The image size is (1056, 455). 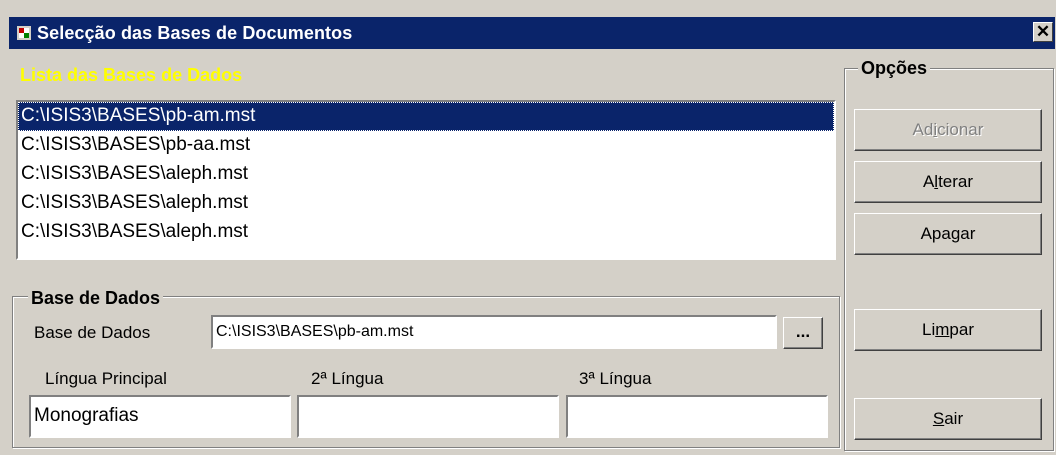 What do you see at coordinates (615, 378) in the screenshot?
I see `third-language-label: 3ª Língua` at bounding box center [615, 378].